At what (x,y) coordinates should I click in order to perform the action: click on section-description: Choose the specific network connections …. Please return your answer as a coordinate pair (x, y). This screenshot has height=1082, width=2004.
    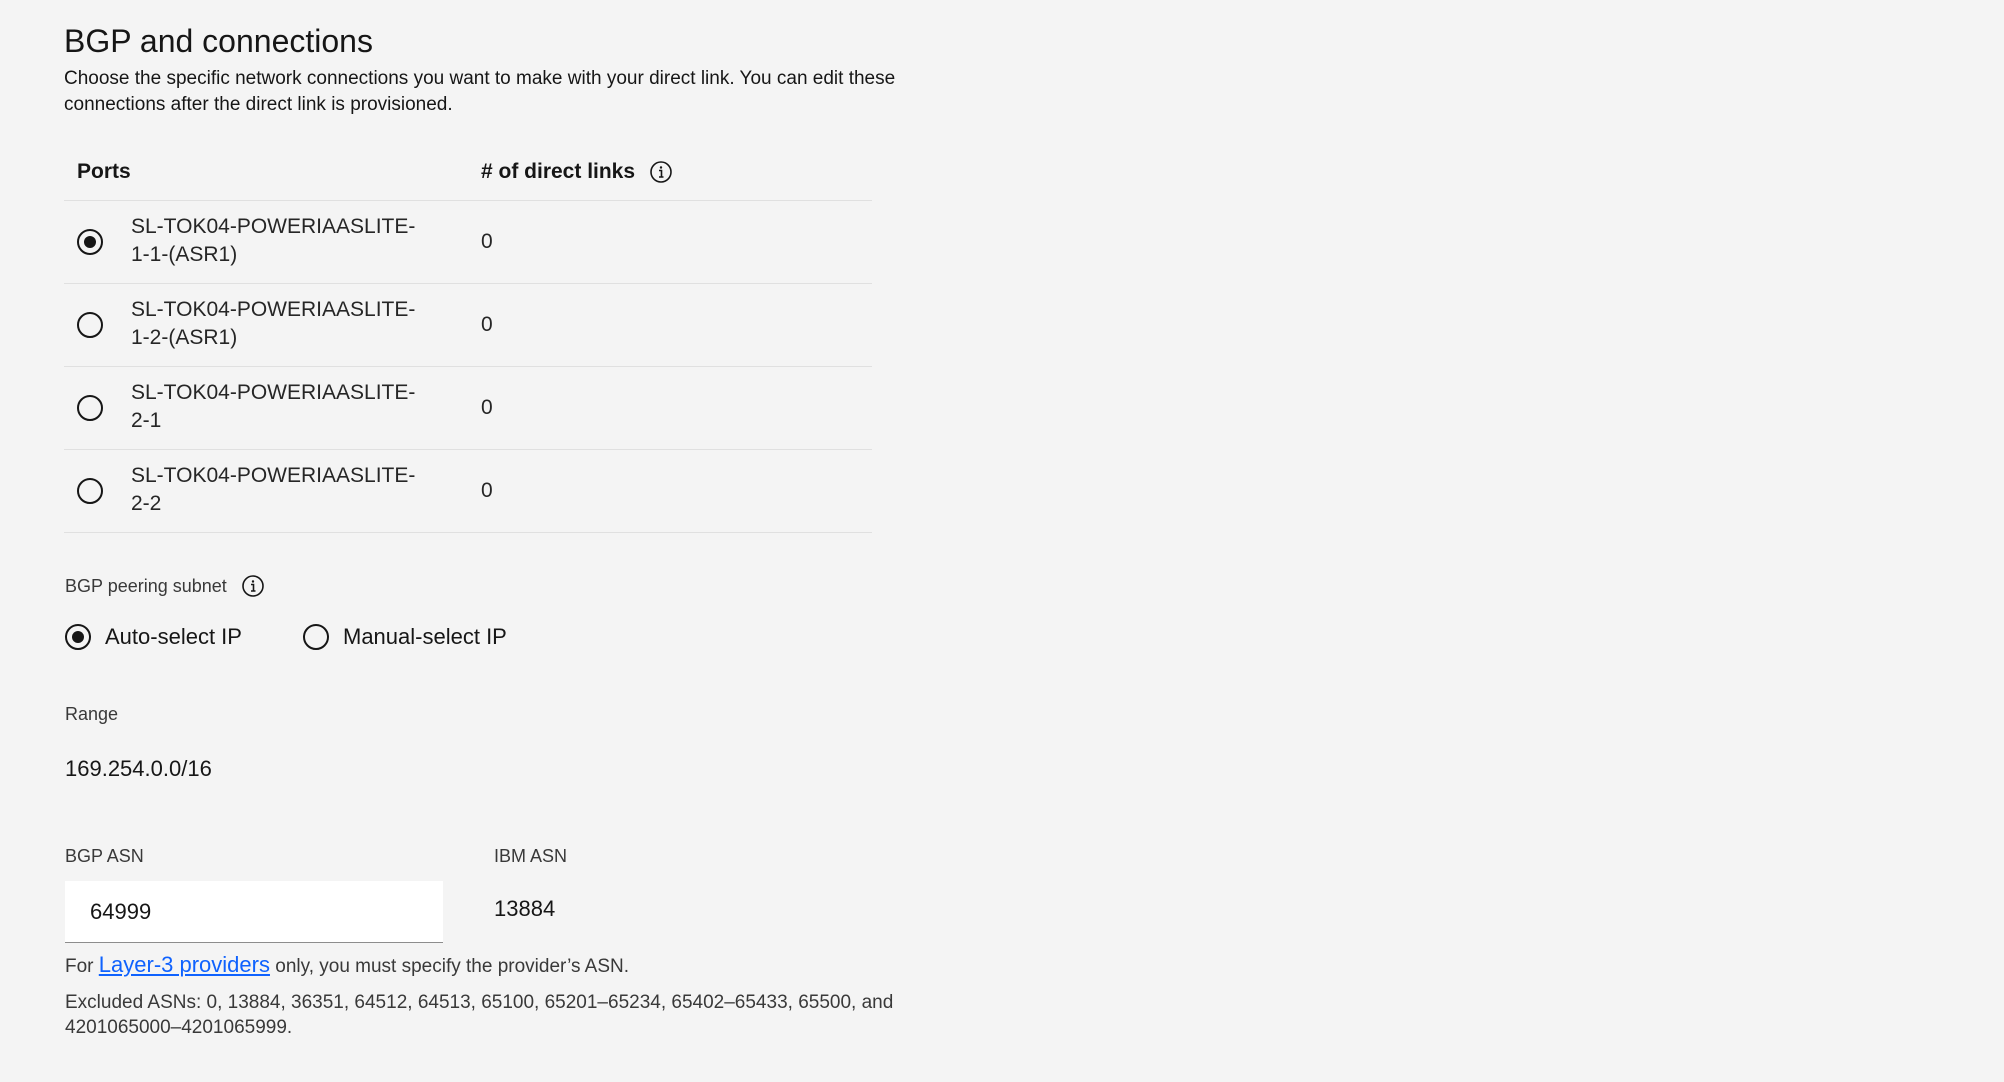
    Looking at the image, I should click on (480, 91).